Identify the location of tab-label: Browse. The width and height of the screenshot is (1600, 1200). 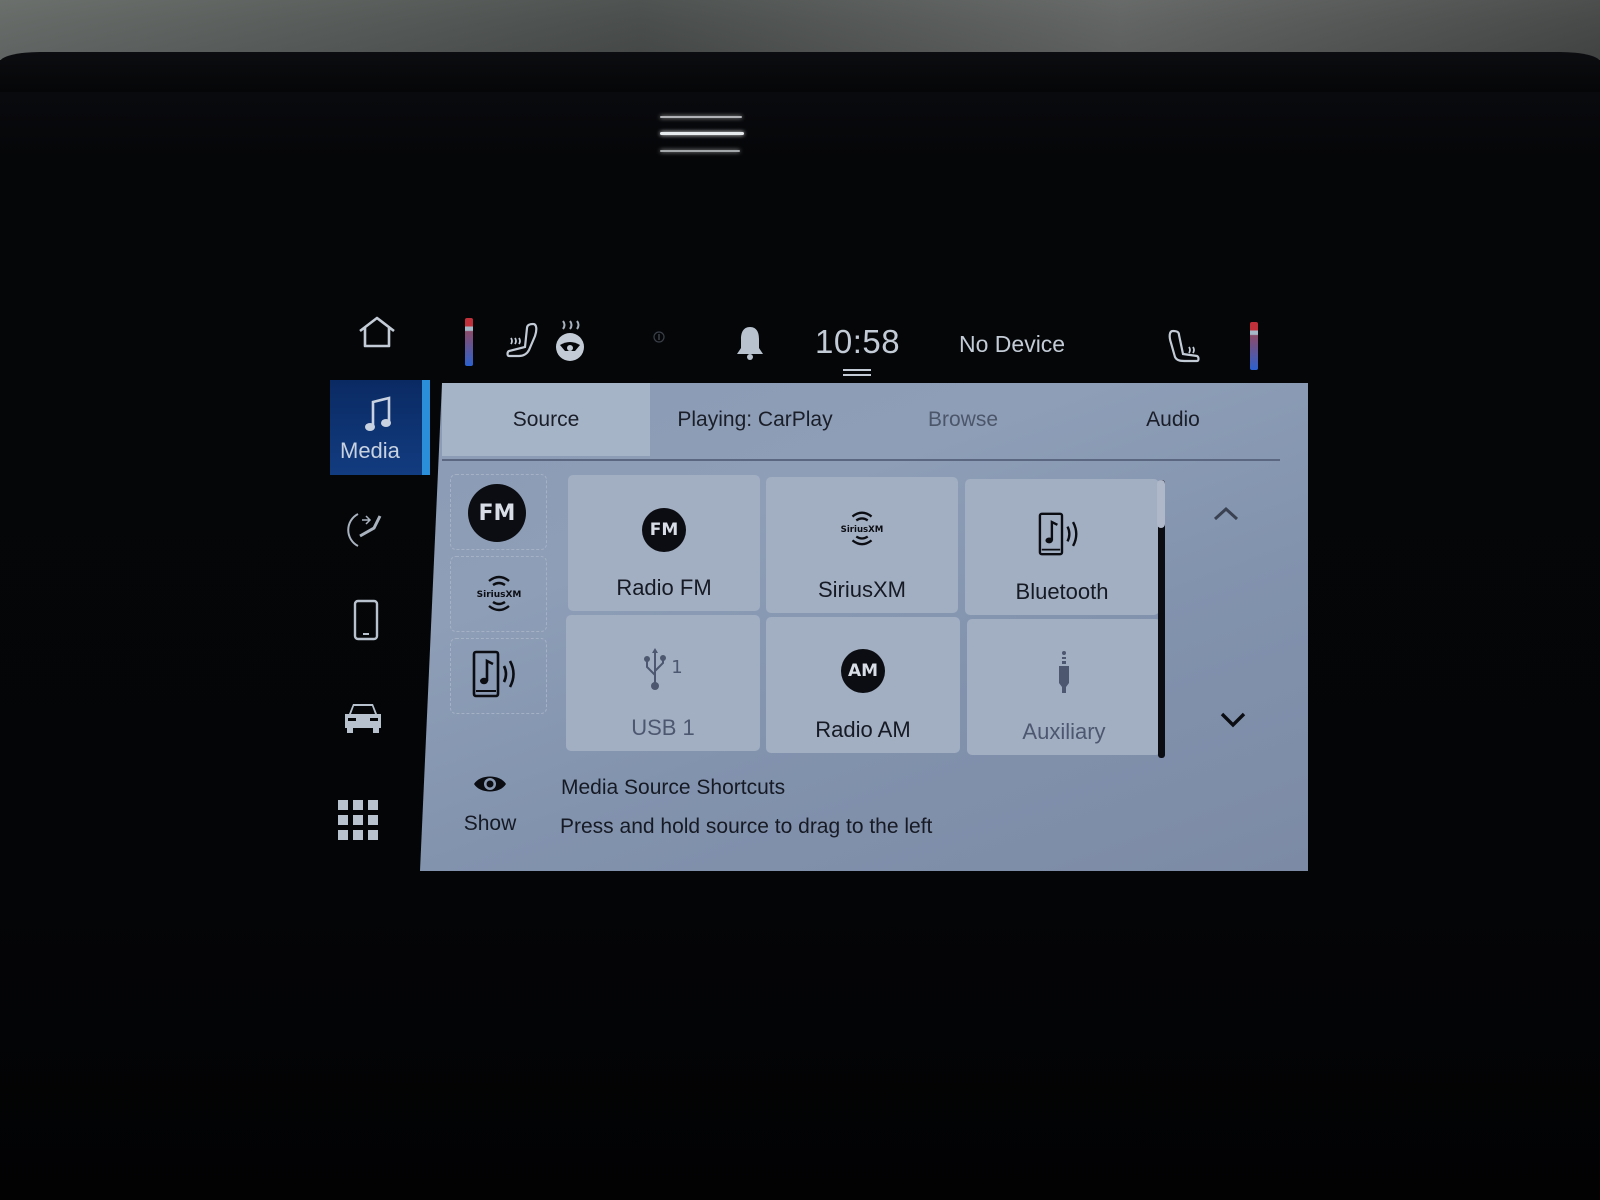
(963, 419).